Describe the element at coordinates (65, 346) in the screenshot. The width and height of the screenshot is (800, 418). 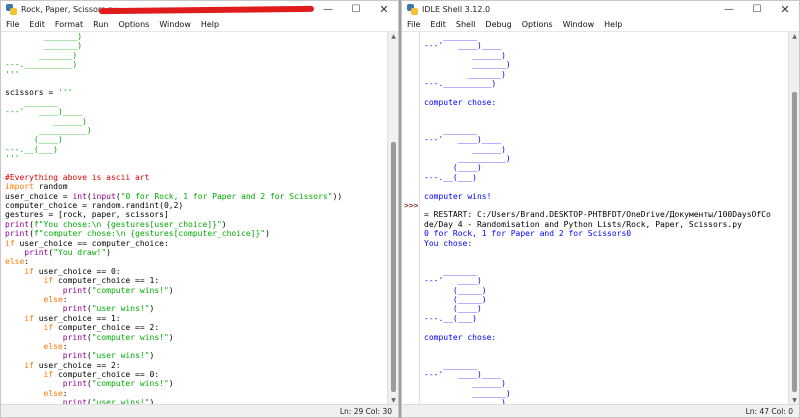
I see `code-token: :` at that location.